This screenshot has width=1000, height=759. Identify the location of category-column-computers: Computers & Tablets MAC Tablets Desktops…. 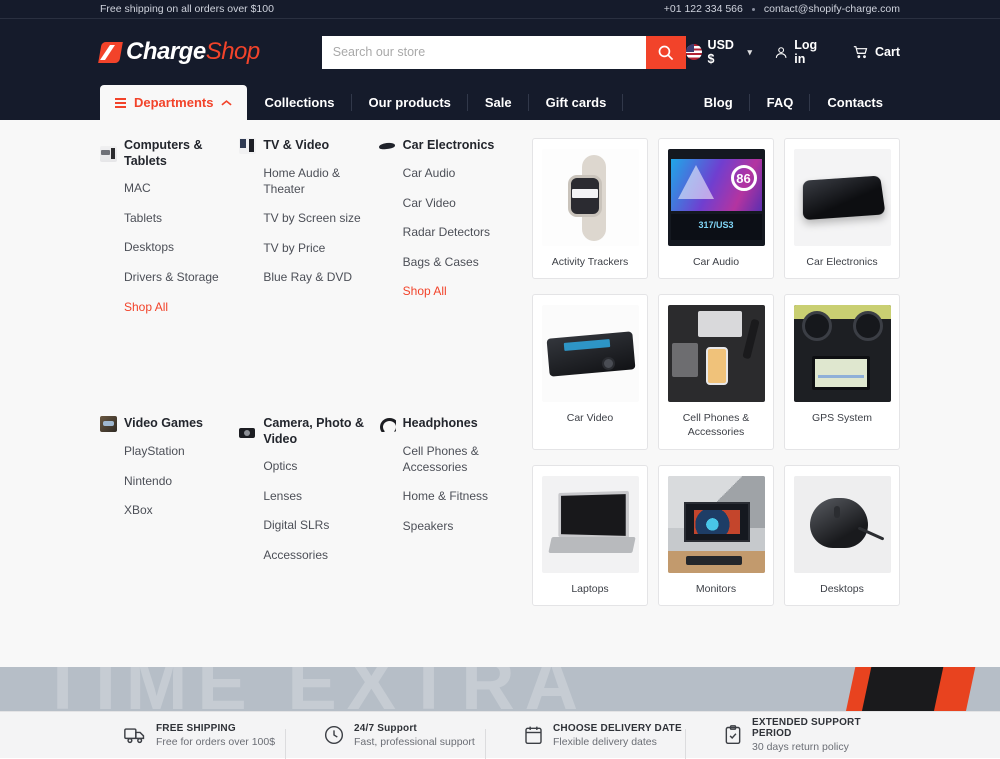
(169, 277).